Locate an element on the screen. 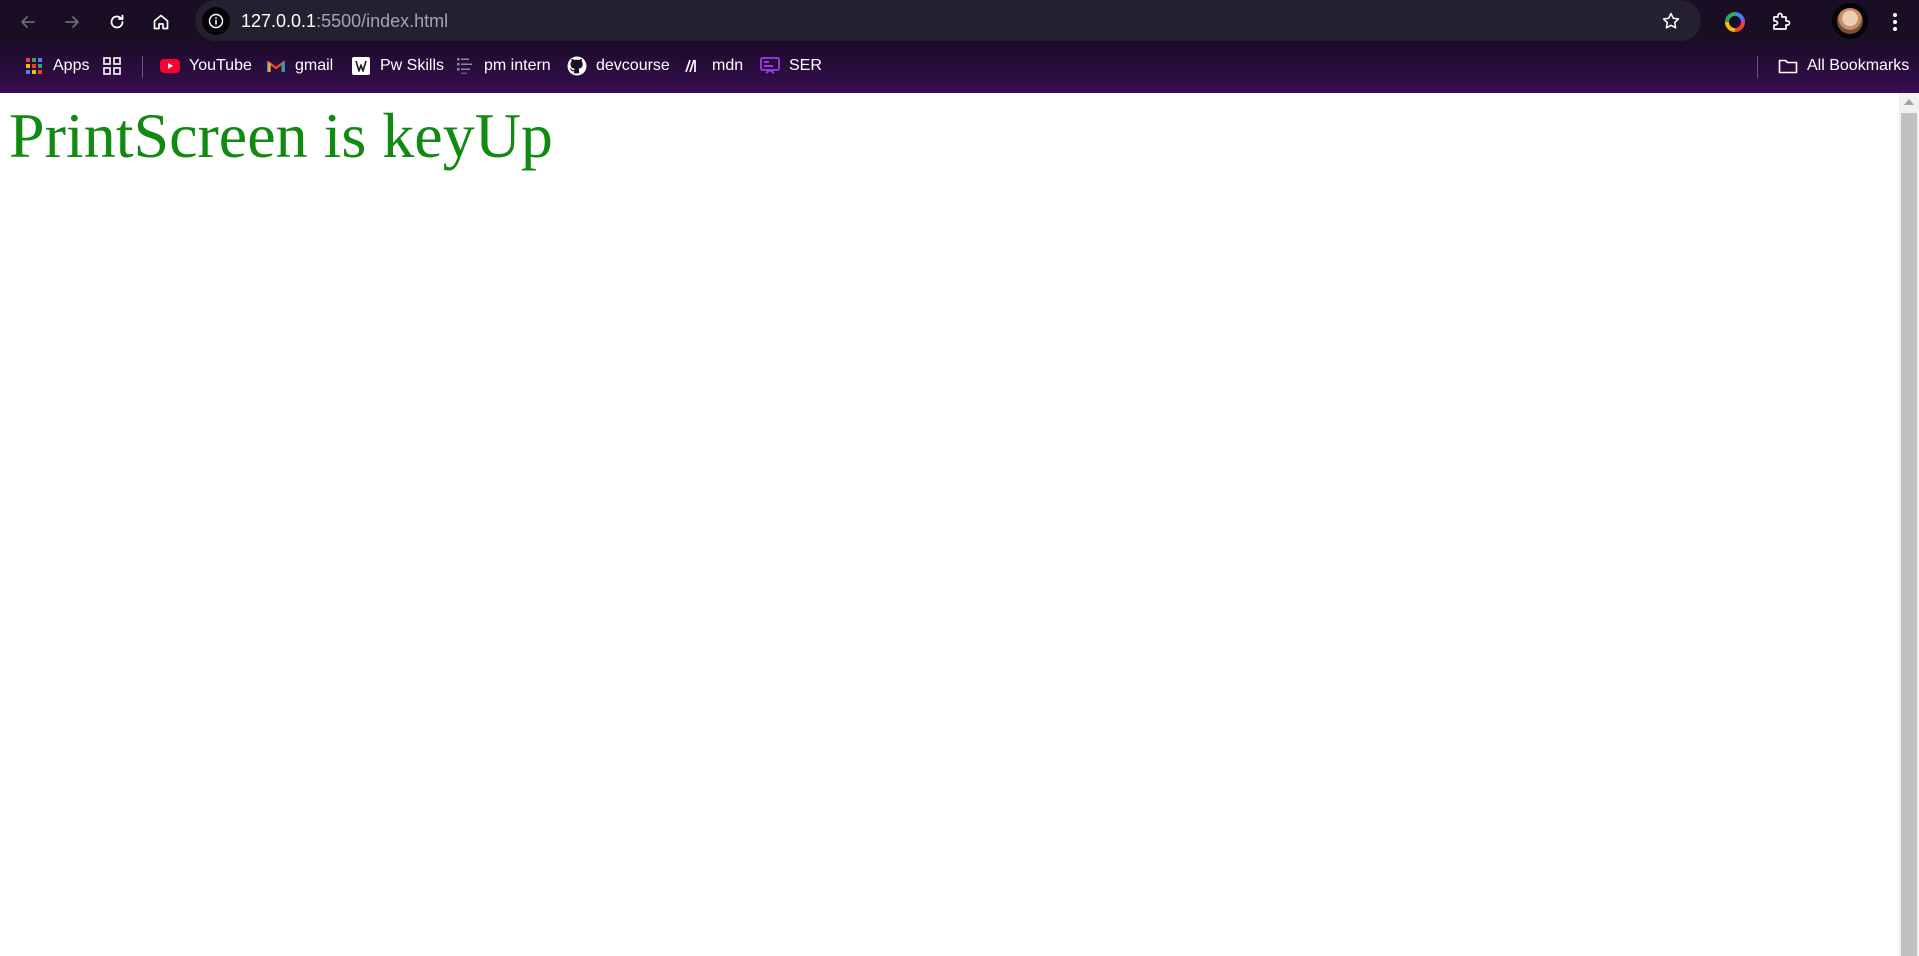 This screenshot has height=956, width=1919. bookmark-label: SER is located at coordinates (805, 65).